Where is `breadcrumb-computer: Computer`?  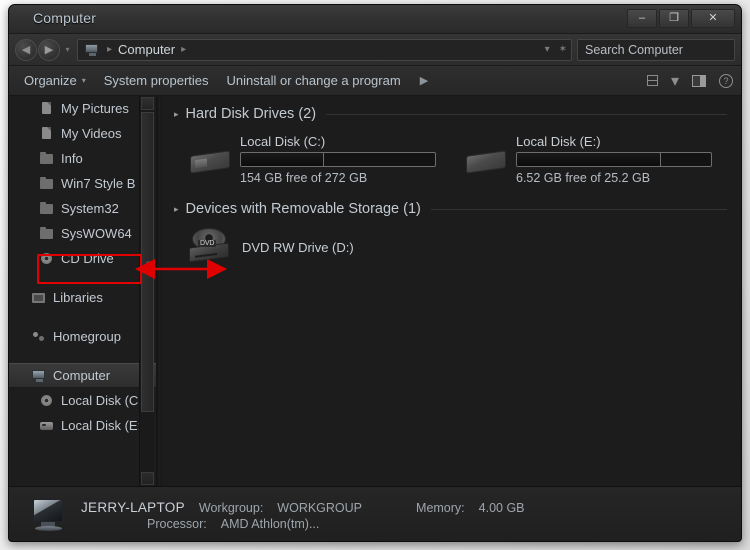
breadcrumb-computer: Computer is located at coordinates (146, 49).